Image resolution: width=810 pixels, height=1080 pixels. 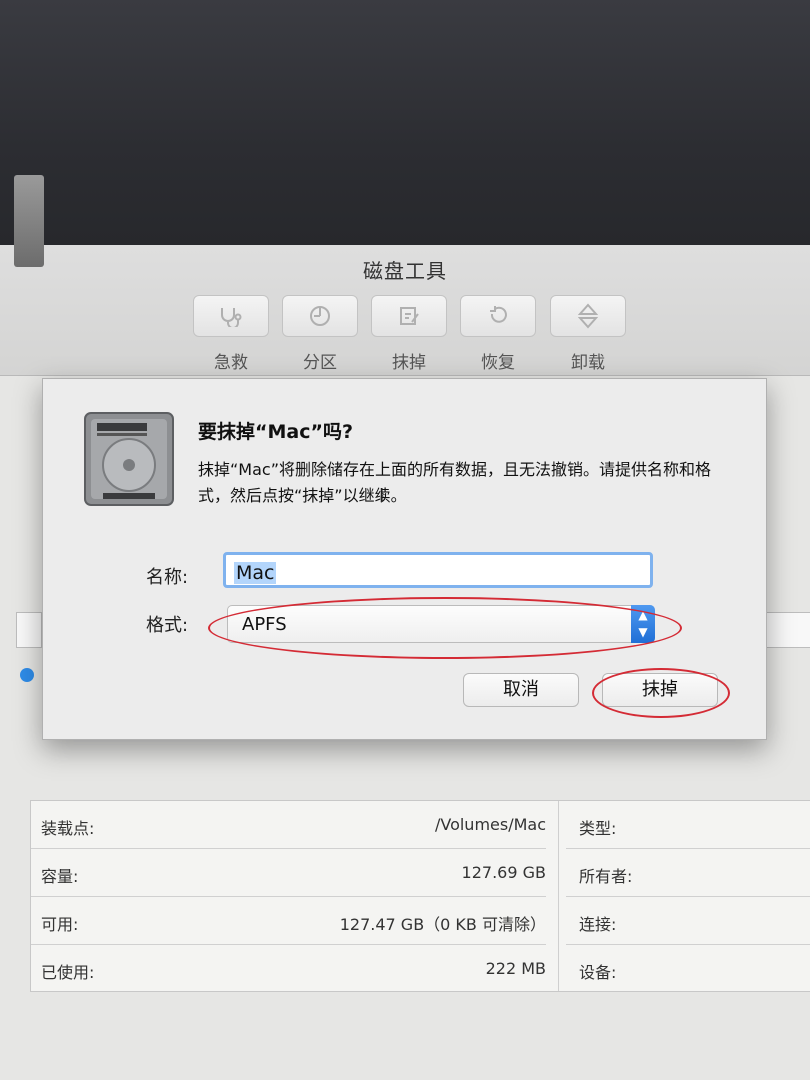 What do you see at coordinates (255, 573) in the screenshot?
I see `name-input-value: Mac` at bounding box center [255, 573].